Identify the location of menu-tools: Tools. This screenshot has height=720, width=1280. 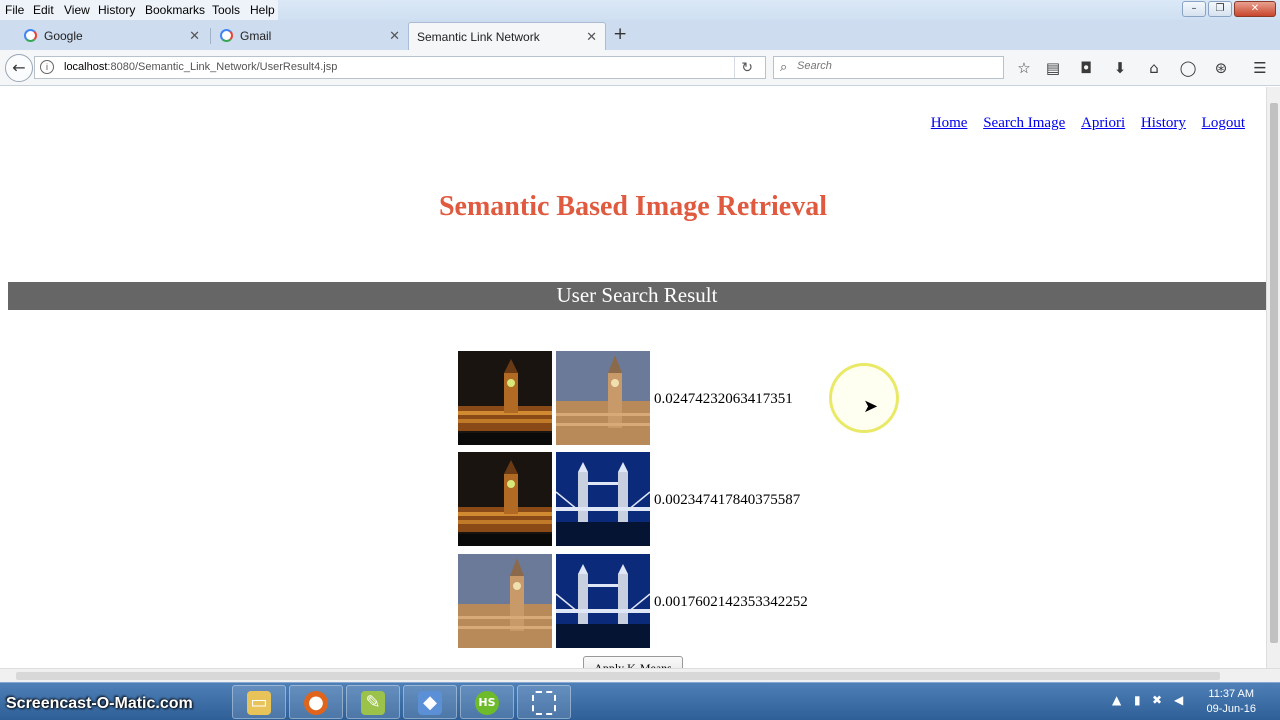
(226, 10).